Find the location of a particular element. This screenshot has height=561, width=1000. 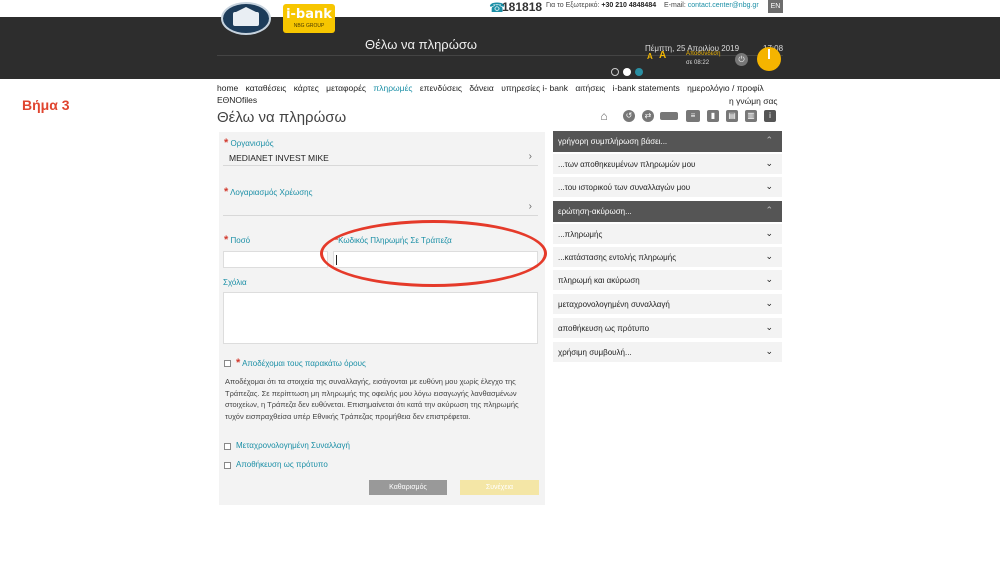

email-link: contact.center@nbg.gr is located at coordinates (723, 5).